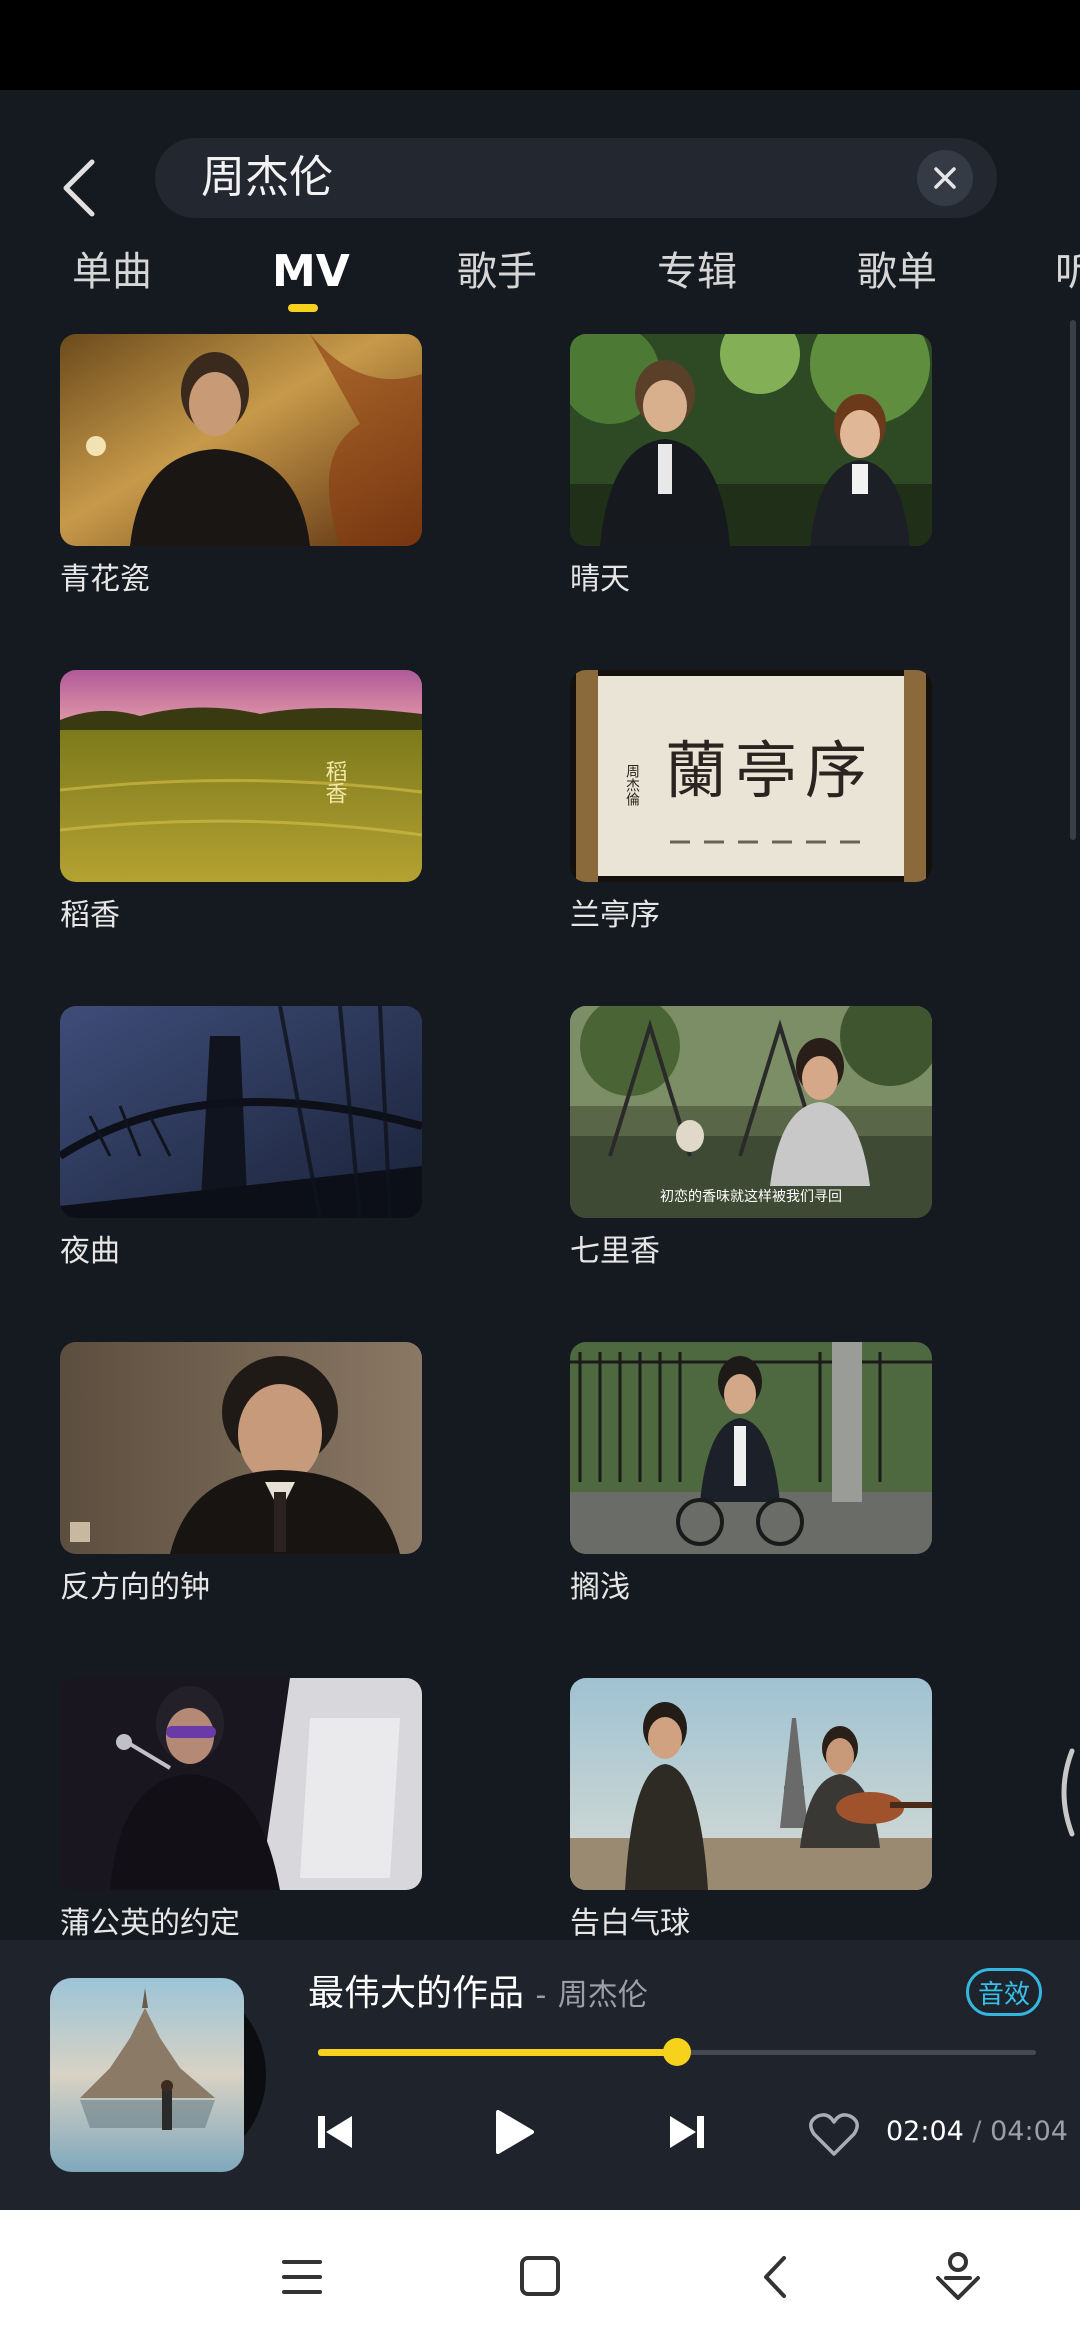 The image size is (1080, 2340). I want to click on mv-card: 青花瓷, so click(241, 484).